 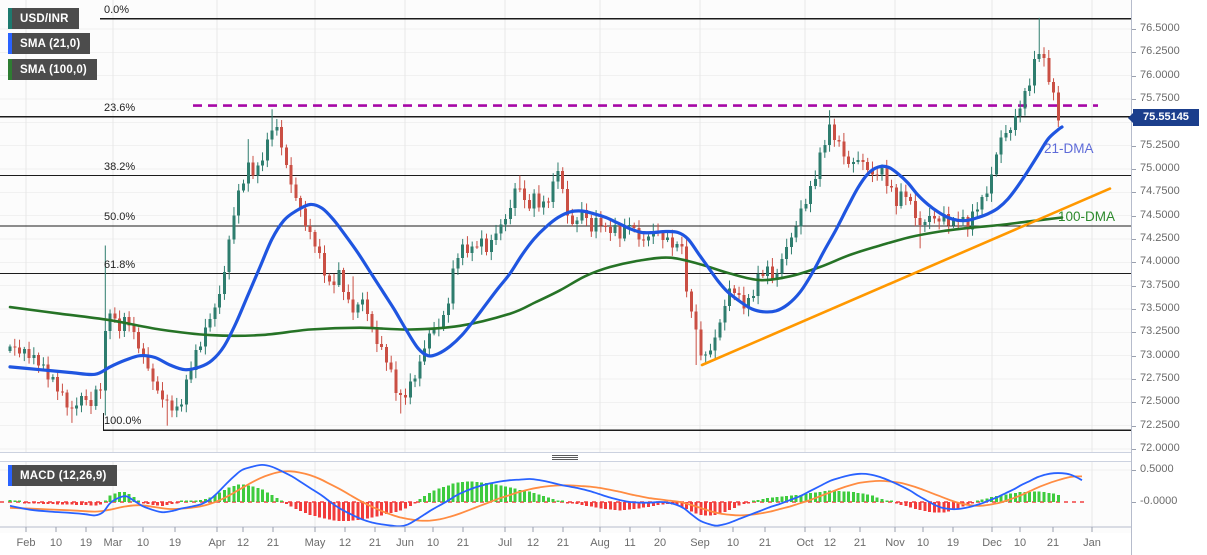 I want to click on macd-badge-label: MACD (12,26,9), so click(x=63, y=475).